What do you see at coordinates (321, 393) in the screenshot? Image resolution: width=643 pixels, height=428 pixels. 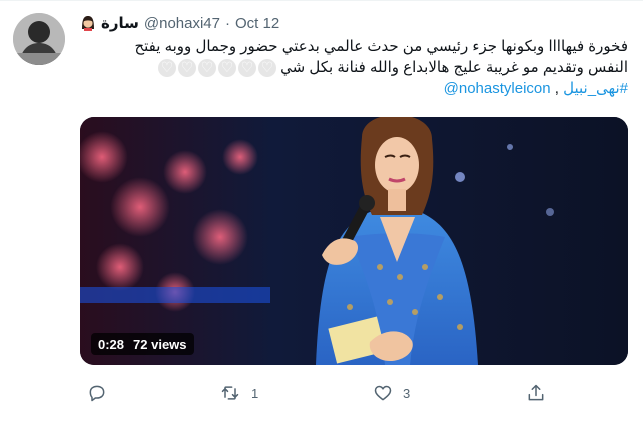 I see `tweet-actions: 1 3` at bounding box center [321, 393].